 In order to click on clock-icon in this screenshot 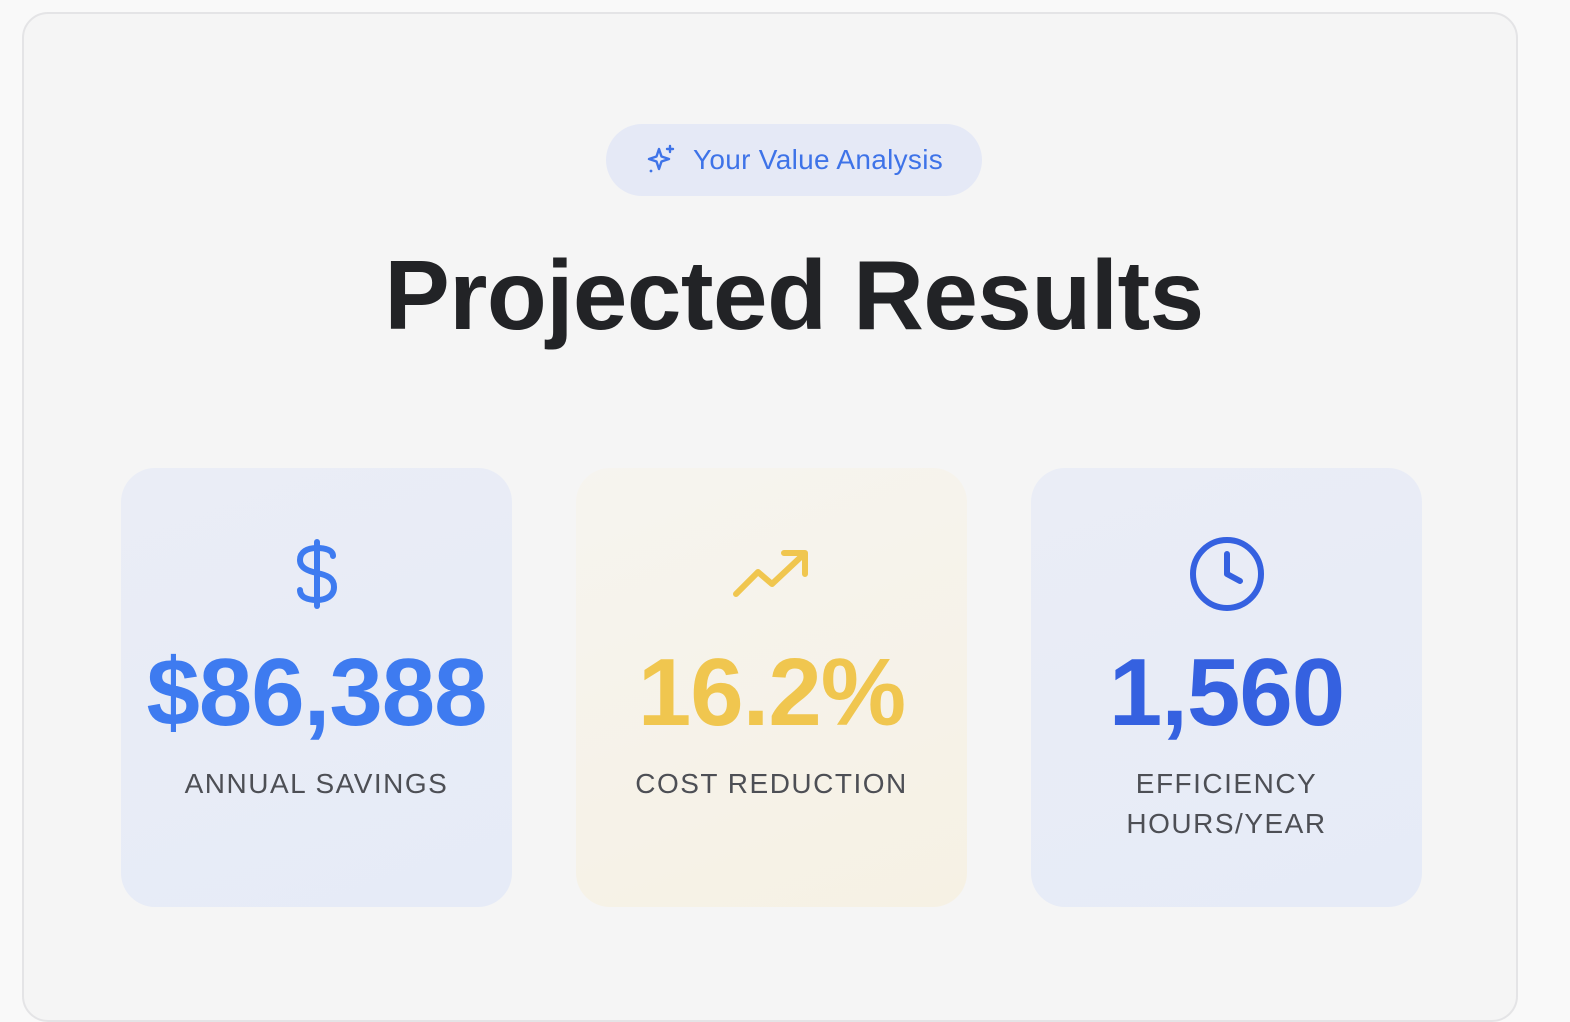, I will do `click(1226, 574)`.